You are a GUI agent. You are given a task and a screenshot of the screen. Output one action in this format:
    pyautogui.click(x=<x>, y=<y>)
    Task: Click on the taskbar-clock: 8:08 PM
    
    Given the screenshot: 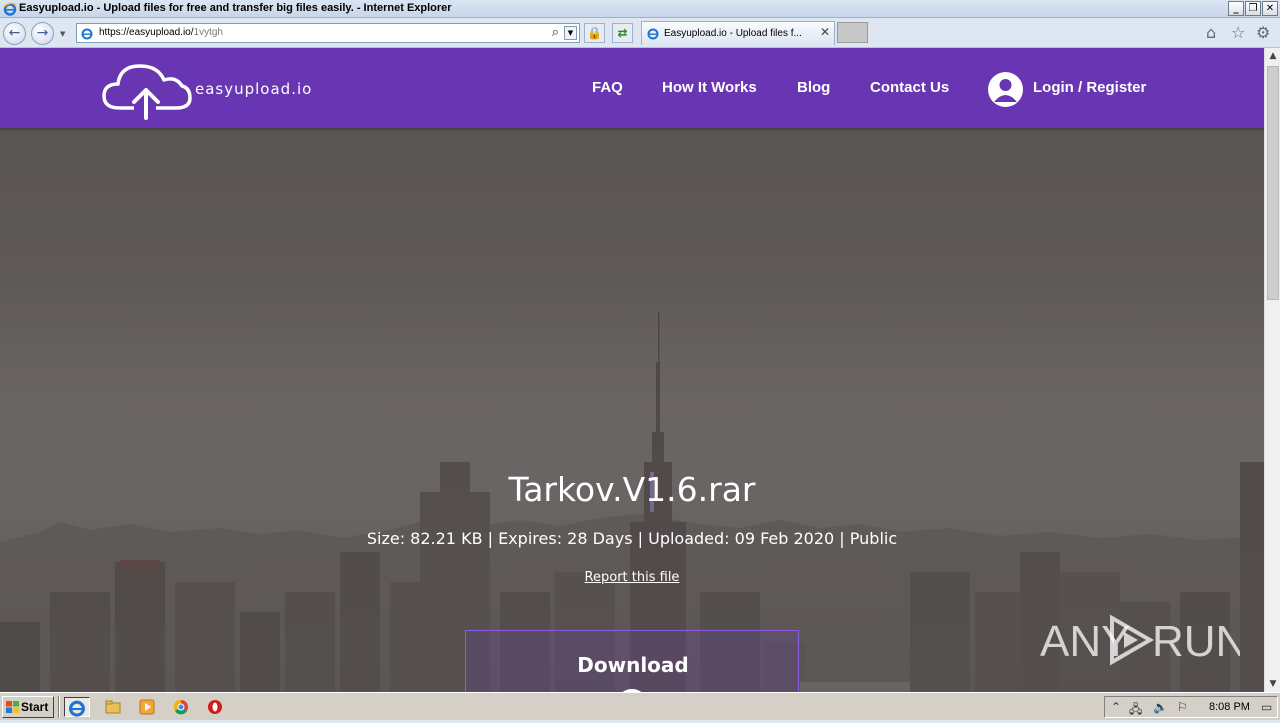 What is the action you would take?
    pyautogui.click(x=1229, y=707)
    